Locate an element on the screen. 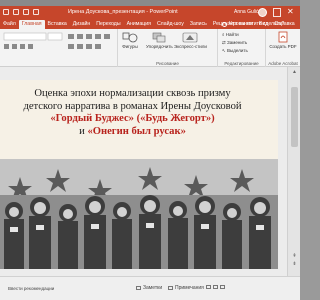  quick-styles-button: Экспресс-стили is located at coordinates (190, 40).